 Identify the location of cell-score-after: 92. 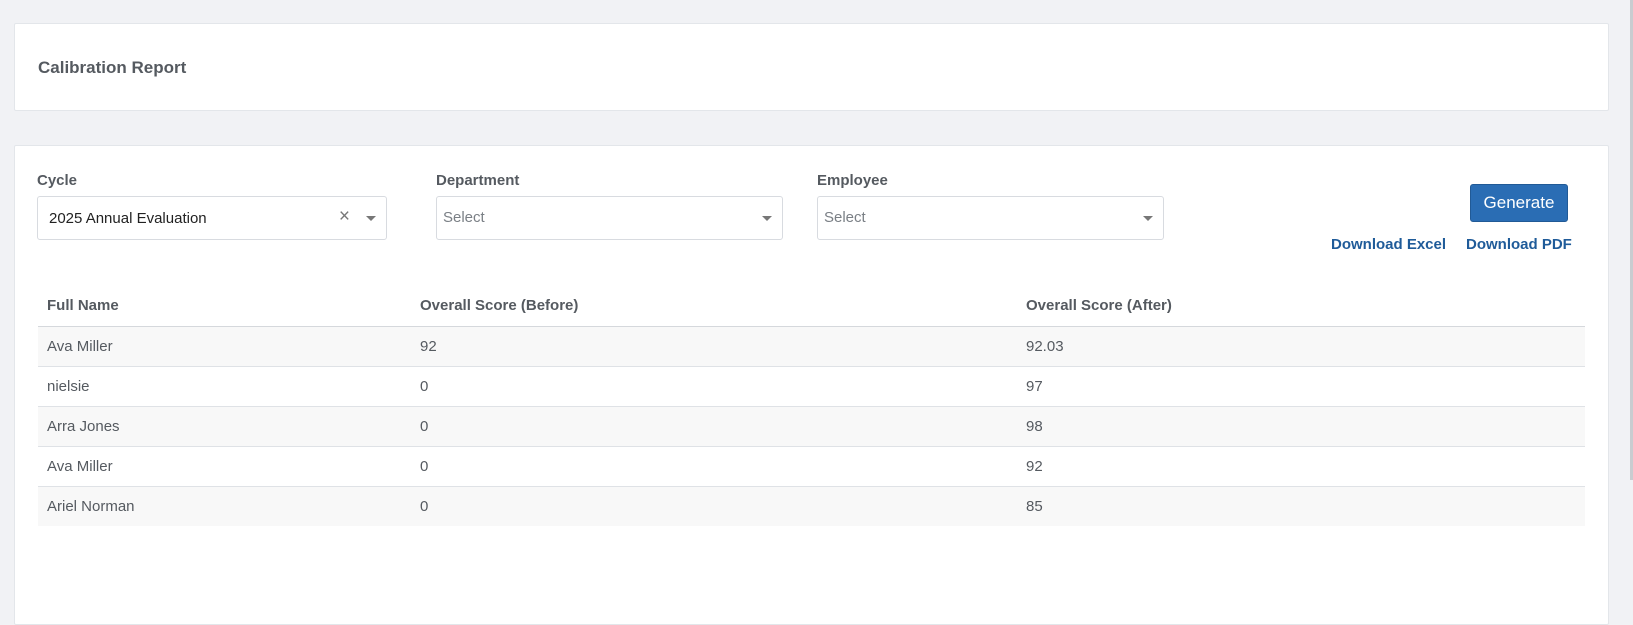
(1301, 466).